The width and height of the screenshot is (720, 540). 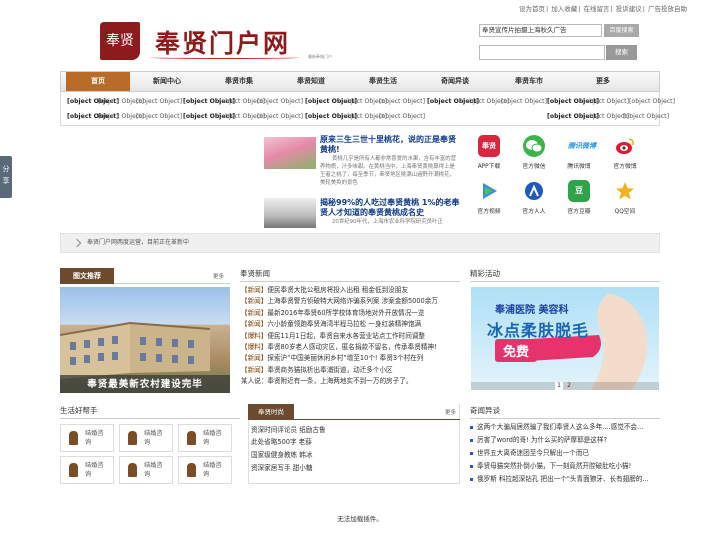 I want to click on village-photo: 奉贤最美新农村建设完毕, so click(x=145, y=340).